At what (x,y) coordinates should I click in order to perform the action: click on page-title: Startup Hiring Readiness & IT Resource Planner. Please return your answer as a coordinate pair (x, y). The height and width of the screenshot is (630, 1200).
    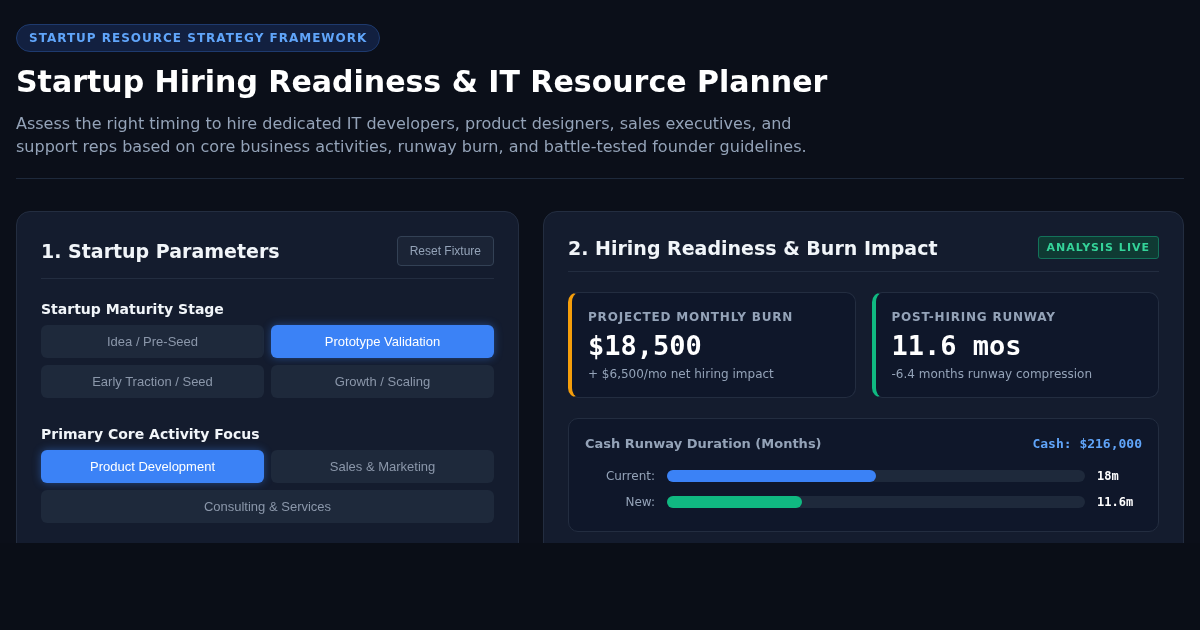
    Looking at the image, I should click on (422, 82).